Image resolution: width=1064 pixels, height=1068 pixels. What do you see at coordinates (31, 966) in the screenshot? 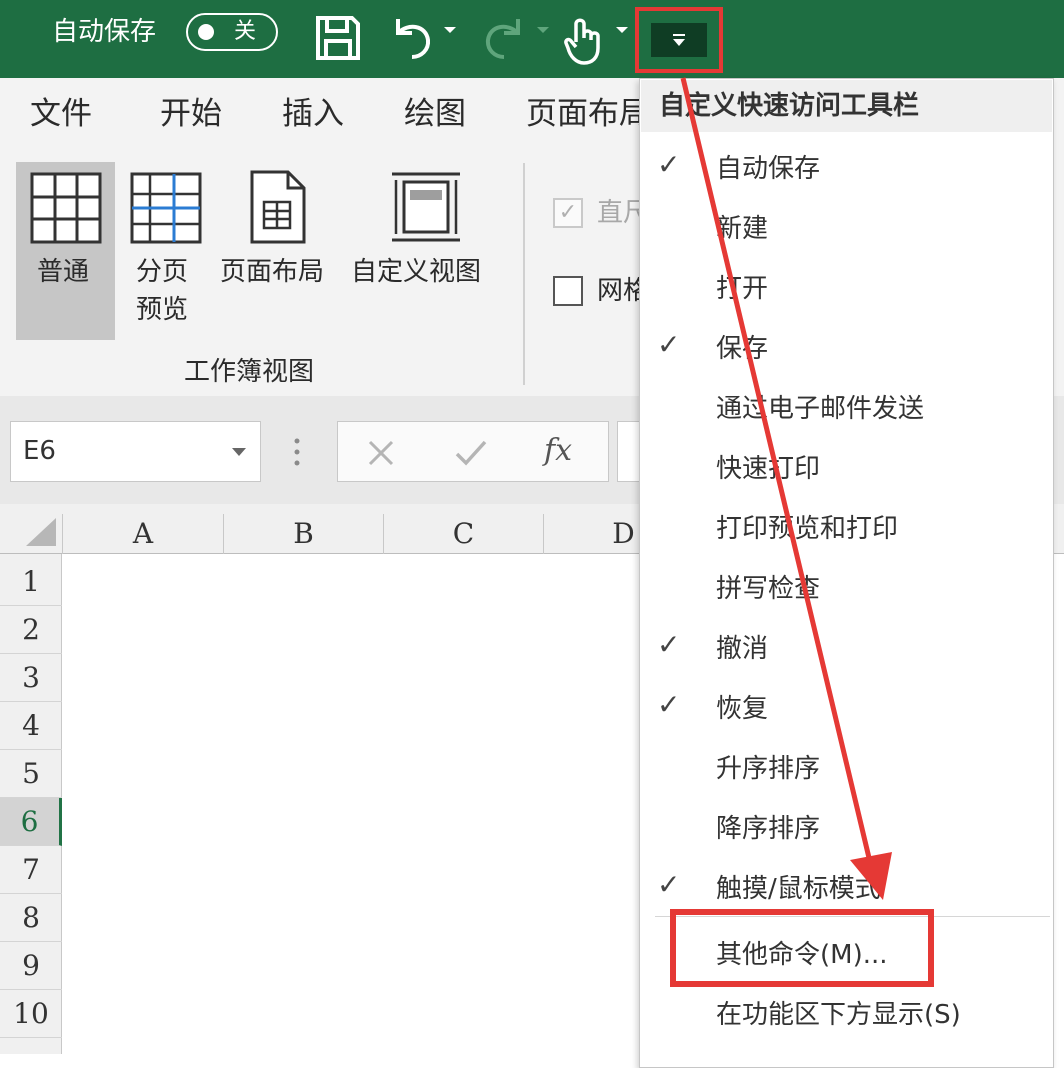
I see `row-header-9: 9` at bounding box center [31, 966].